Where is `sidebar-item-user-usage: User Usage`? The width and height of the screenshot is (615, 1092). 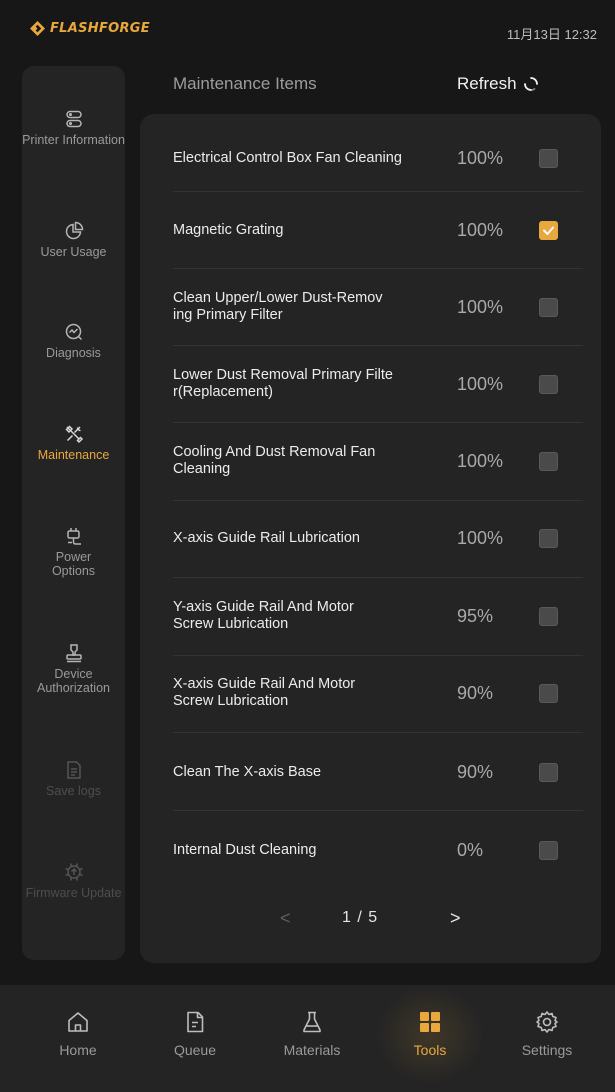 sidebar-item-user-usage: User Usage is located at coordinates (73, 240).